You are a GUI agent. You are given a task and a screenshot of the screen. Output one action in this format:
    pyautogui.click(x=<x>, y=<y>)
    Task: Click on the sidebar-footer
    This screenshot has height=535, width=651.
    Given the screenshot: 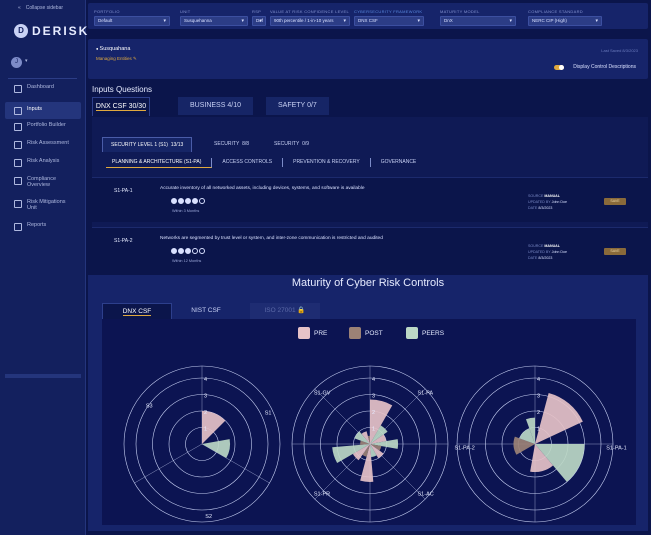 What is the action you would take?
    pyautogui.click(x=43, y=376)
    